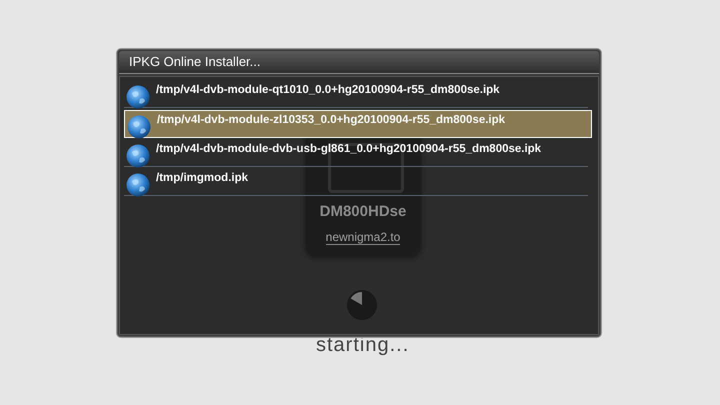  I want to click on package-item: /tmp/v4l-dvb-module-zl10353_0.0+hg20100904-r55_dm800se.ipk, so click(358, 124).